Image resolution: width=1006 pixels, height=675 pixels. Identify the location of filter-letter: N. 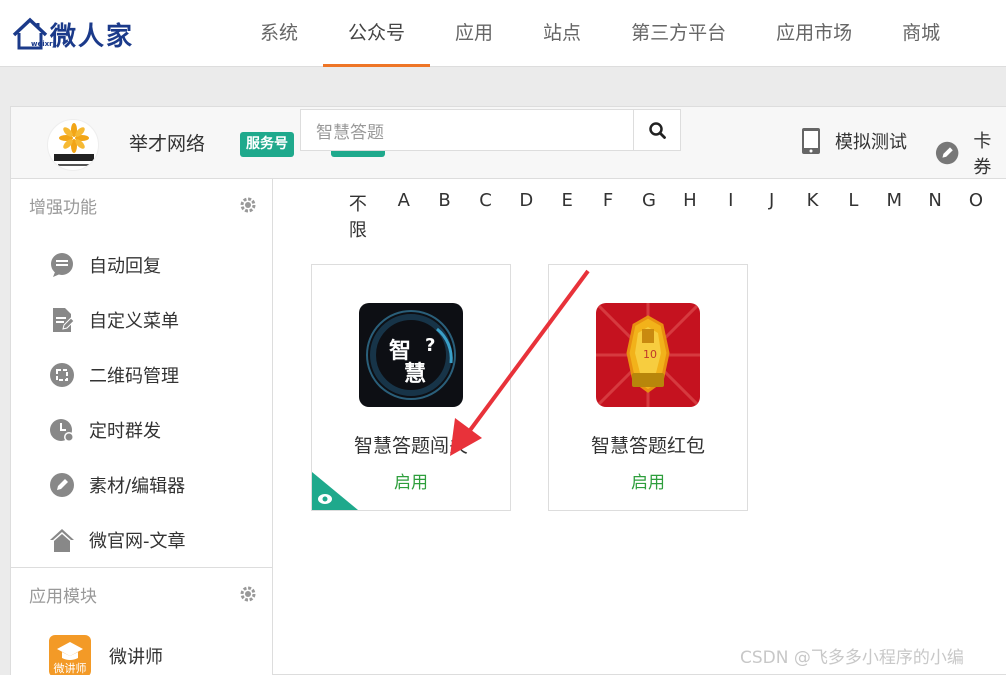
(935, 216).